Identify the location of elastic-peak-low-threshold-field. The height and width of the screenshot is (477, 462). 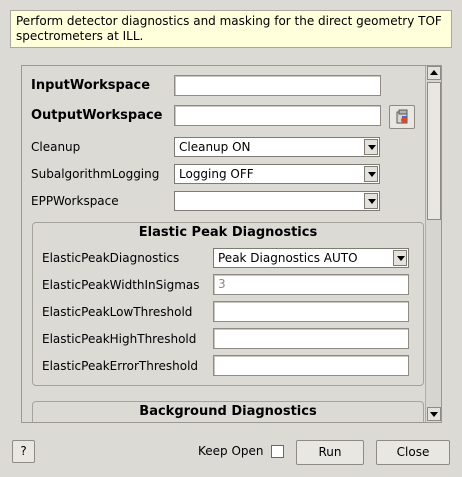
(311, 311).